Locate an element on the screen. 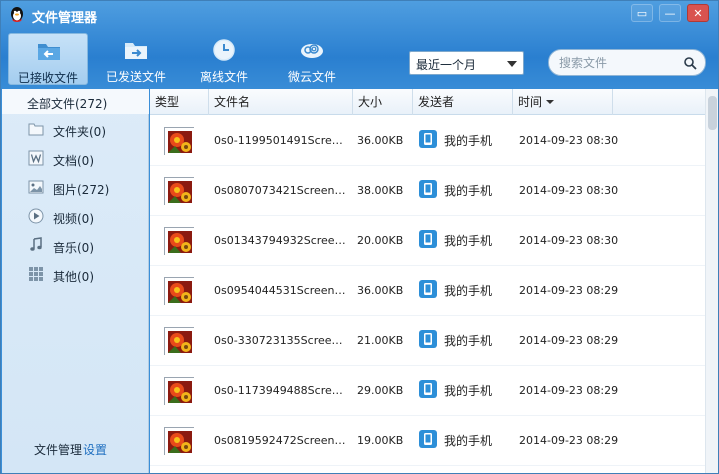  sidebar-item-label: 文件夹(0) is located at coordinates (79, 132).